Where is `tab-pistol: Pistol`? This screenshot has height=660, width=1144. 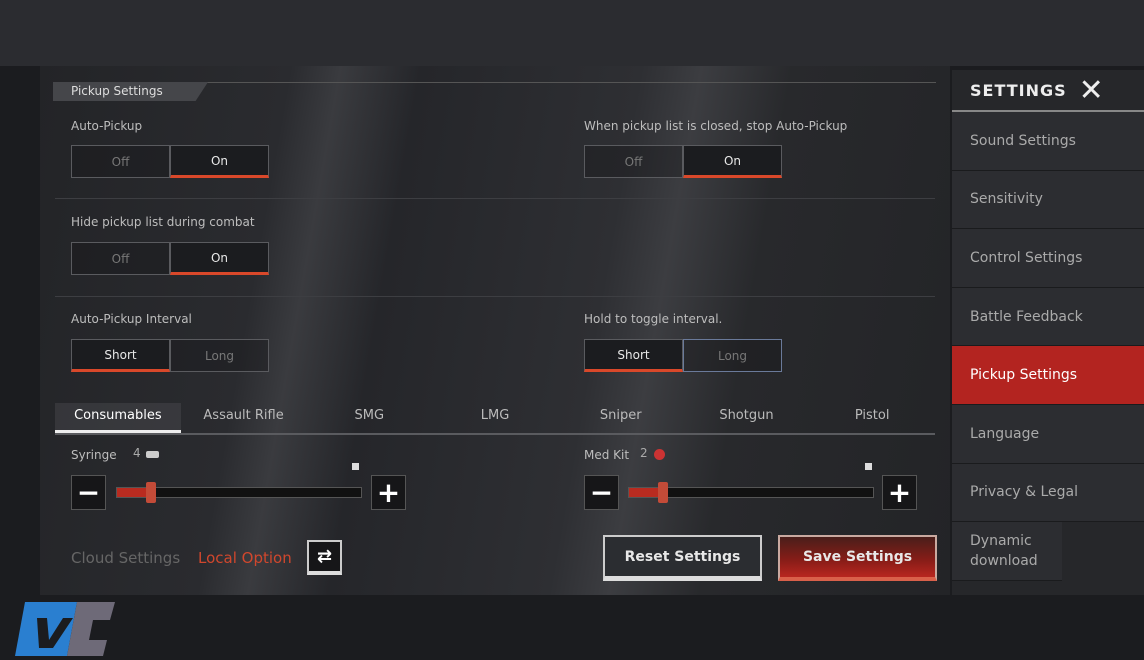 tab-pistol: Pistol is located at coordinates (872, 418).